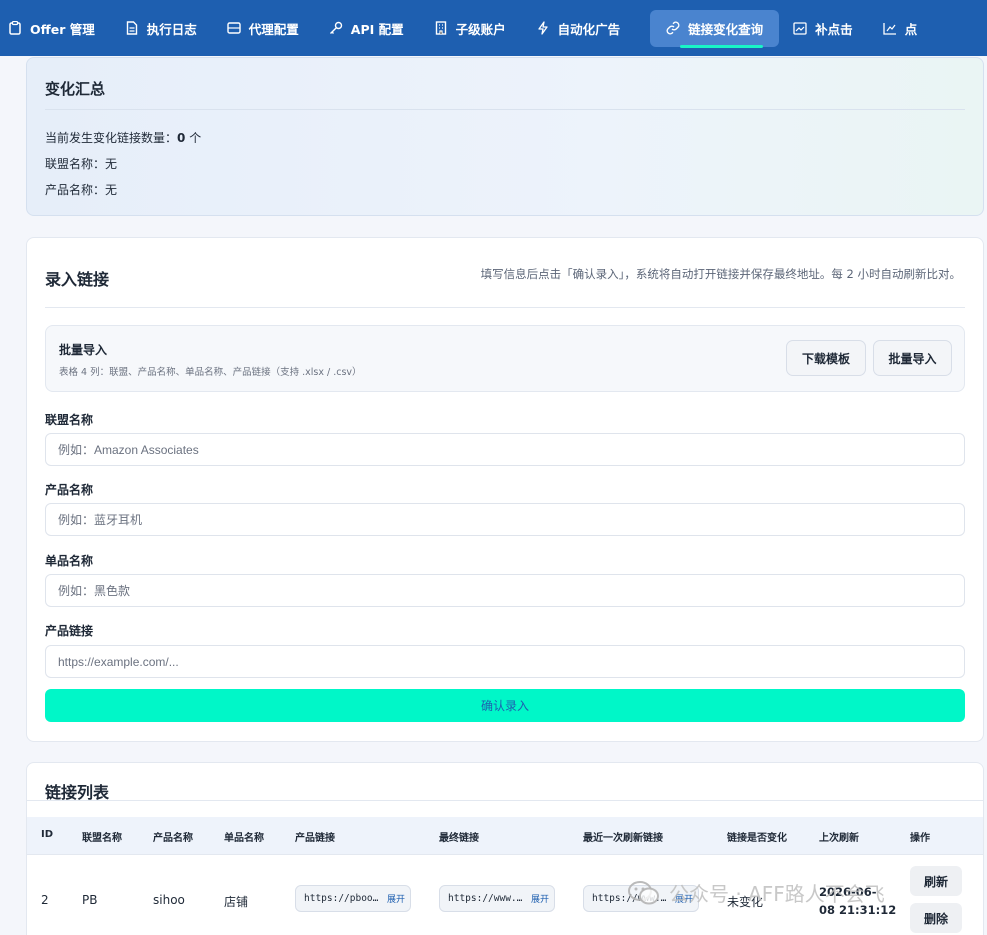 This screenshot has height=935, width=987. I want to click on nav-sub-accounts: 子级账户, so click(478, 28).